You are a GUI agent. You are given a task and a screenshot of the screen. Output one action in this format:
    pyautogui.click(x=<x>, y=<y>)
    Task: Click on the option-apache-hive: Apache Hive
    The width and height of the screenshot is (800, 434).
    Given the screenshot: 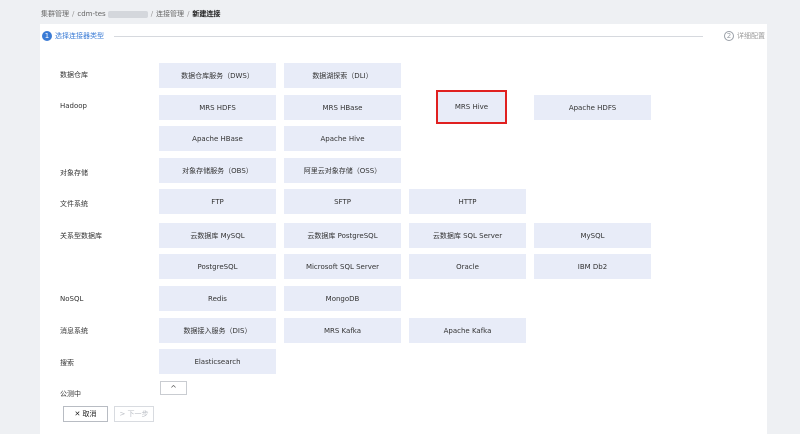 What is the action you would take?
    pyautogui.click(x=342, y=138)
    